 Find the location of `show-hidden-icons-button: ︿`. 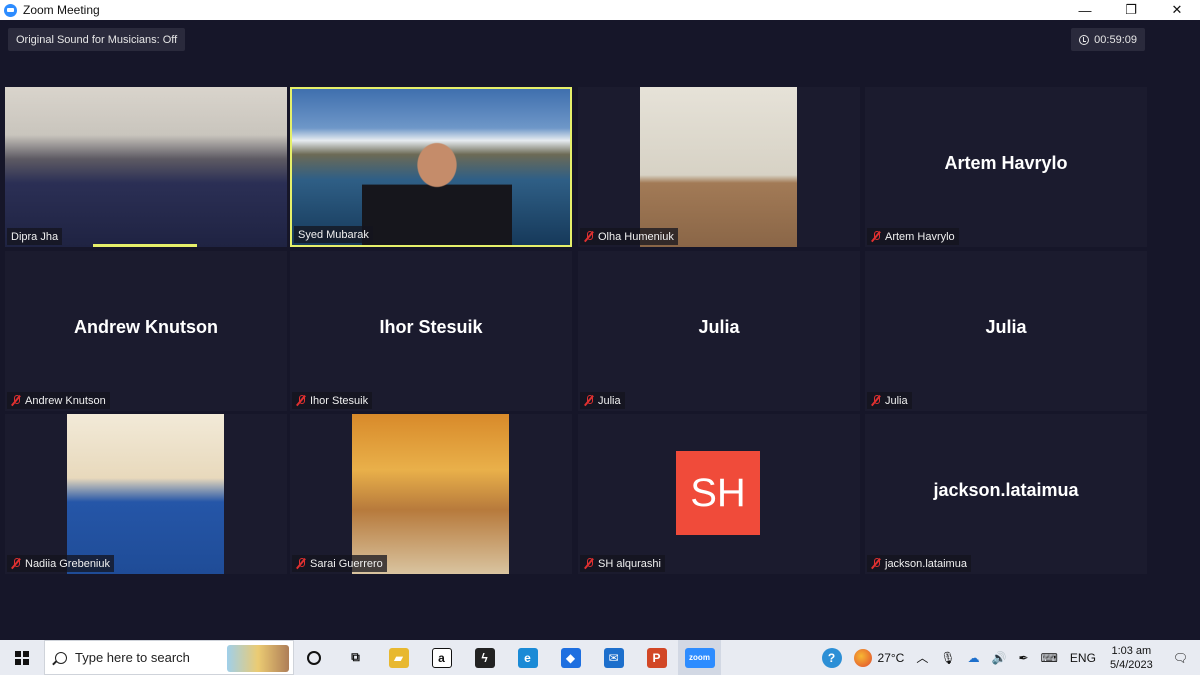

show-hidden-icons-button: ︿ is located at coordinates (922, 657).